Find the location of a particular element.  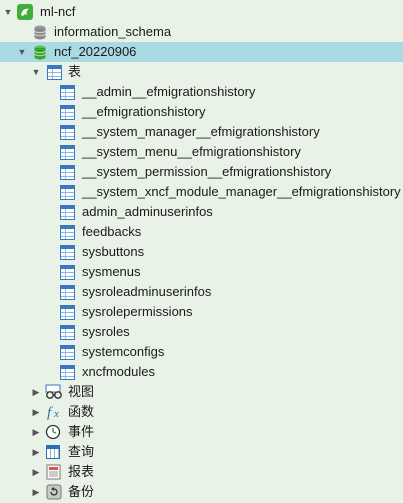

view-glasses-icon is located at coordinates (53, 392).